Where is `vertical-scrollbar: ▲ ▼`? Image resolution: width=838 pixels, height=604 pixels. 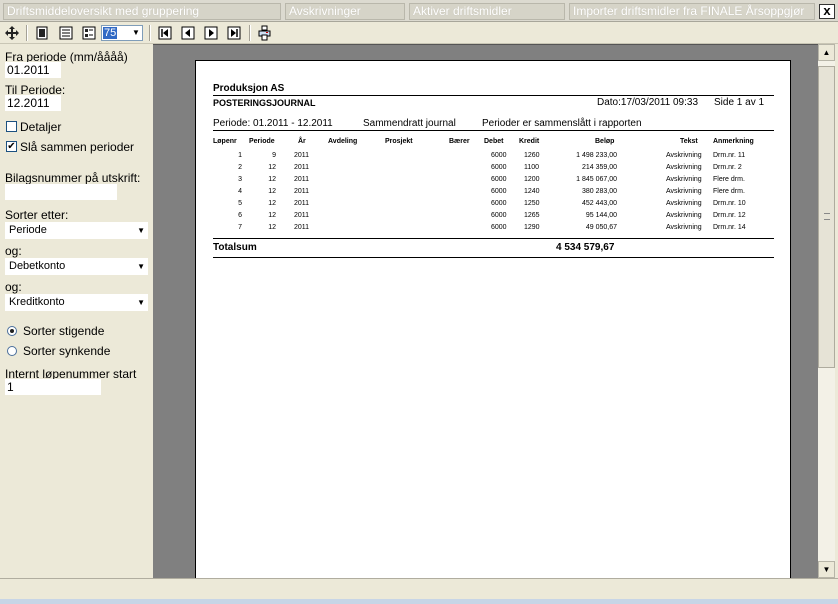
vertical-scrollbar: ▲ ▼ is located at coordinates (826, 311).